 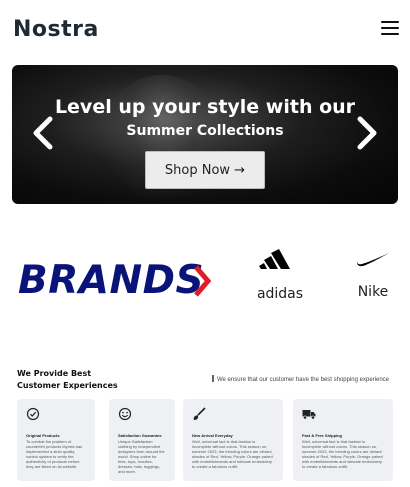 What do you see at coordinates (205, 107) in the screenshot?
I see `hero-title: Level up your style with our` at bounding box center [205, 107].